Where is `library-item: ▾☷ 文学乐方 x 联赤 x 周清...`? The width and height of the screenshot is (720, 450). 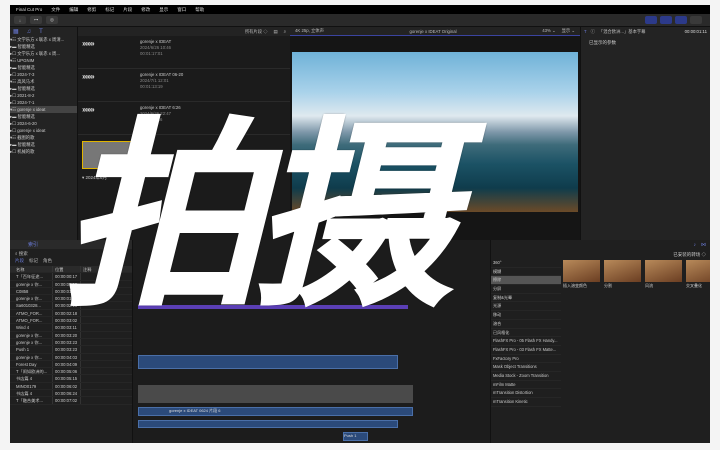 library-item: ▾☷ 文学乐方 x 联赤 x 周清... is located at coordinates (43, 39).